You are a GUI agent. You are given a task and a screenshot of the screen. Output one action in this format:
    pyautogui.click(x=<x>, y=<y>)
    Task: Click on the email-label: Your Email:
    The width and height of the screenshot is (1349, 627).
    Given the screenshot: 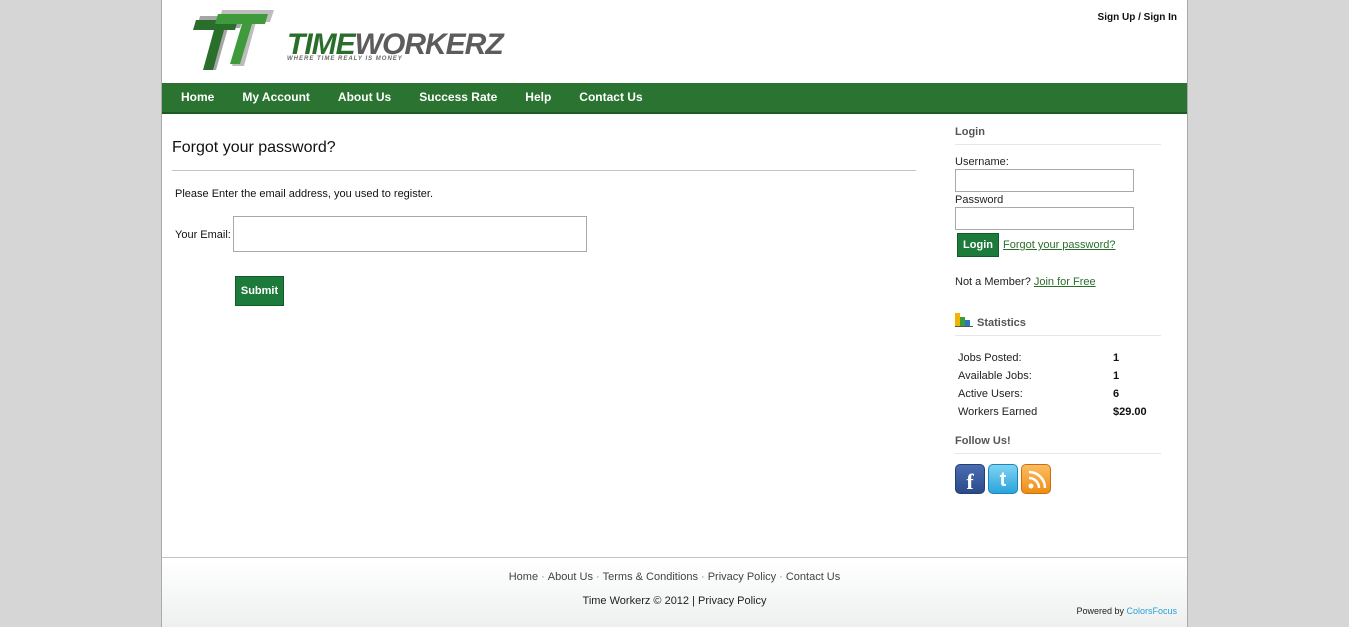 What is the action you would take?
    pyautogui.click(x=203, y=235)
    